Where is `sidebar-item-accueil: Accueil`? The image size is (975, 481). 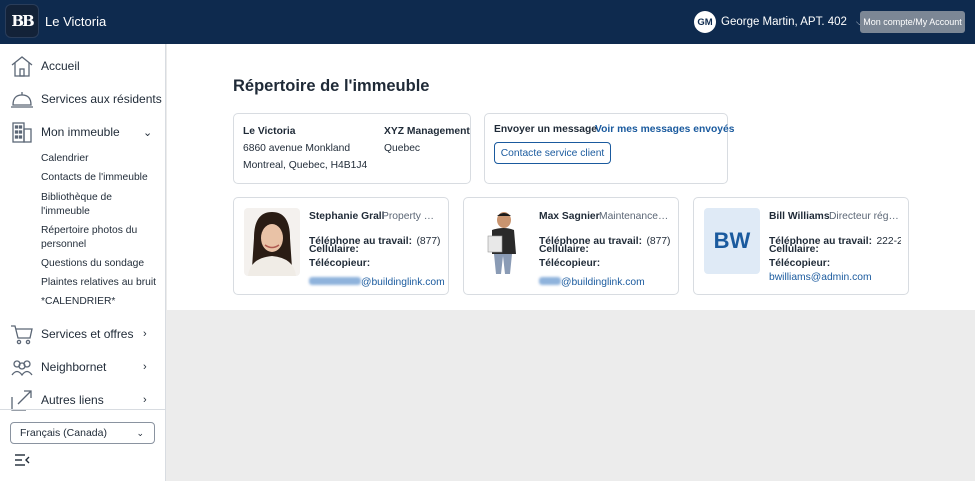
sidebar-item-accueil: Accueil is located at coordinates (83, 66).